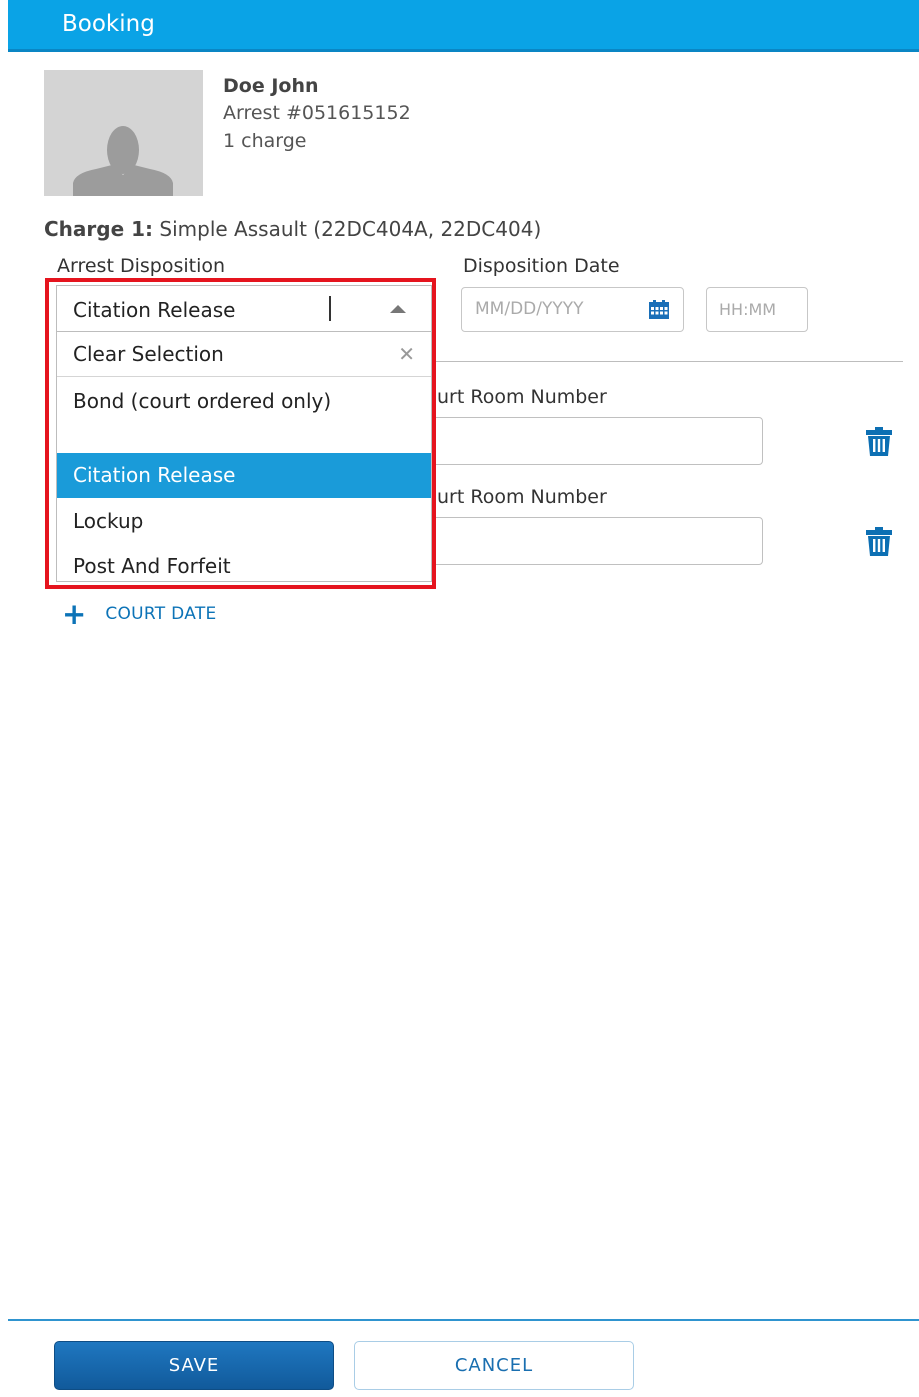 This screenshot has height=1397, width=919. Describe the element at coordinates (148, 354) in the screenshot. I see `clear-selection-label: Clear Selection` at that location.